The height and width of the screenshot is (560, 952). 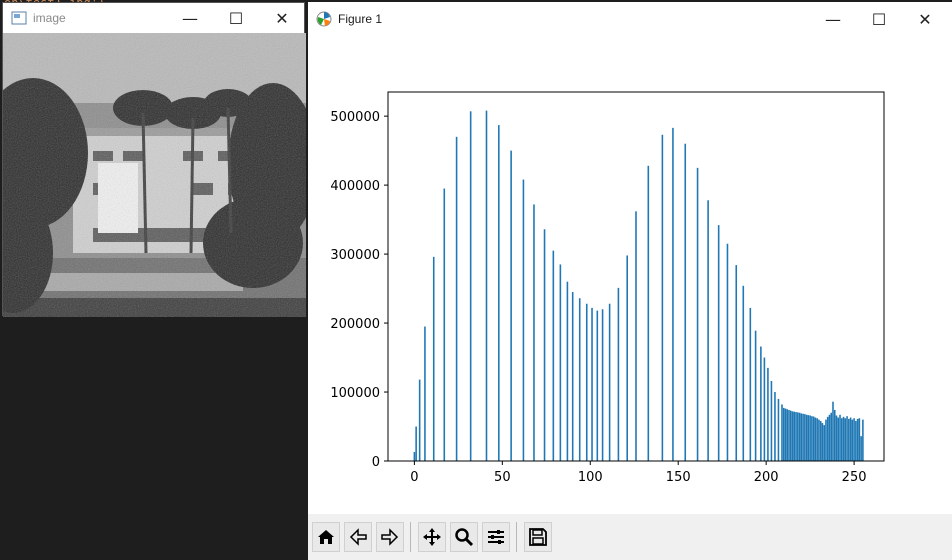 I want to click on y-tick-label: 300000, so click(x=355, y=255).